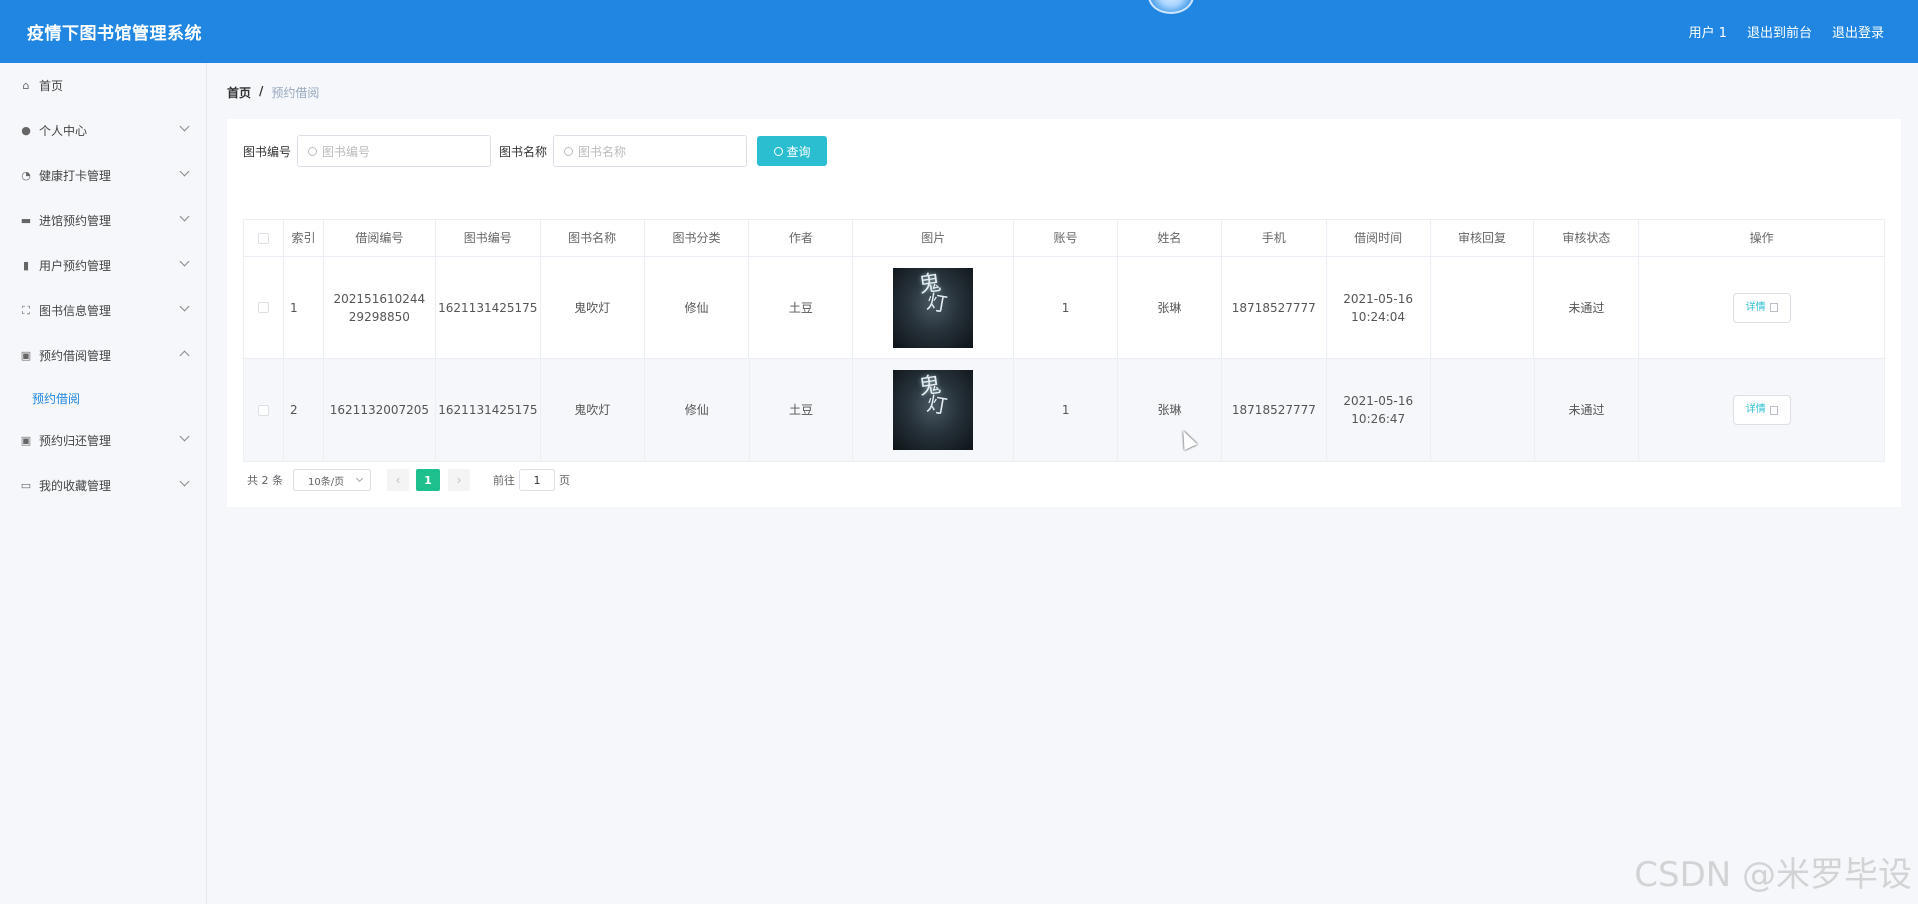 The height and width of the screenshot is (904, 1918). What do you see at coordinates (394, 151) in the screenshot?
I see `book-no-input: 图书编号` at bounding box center [394, 151].